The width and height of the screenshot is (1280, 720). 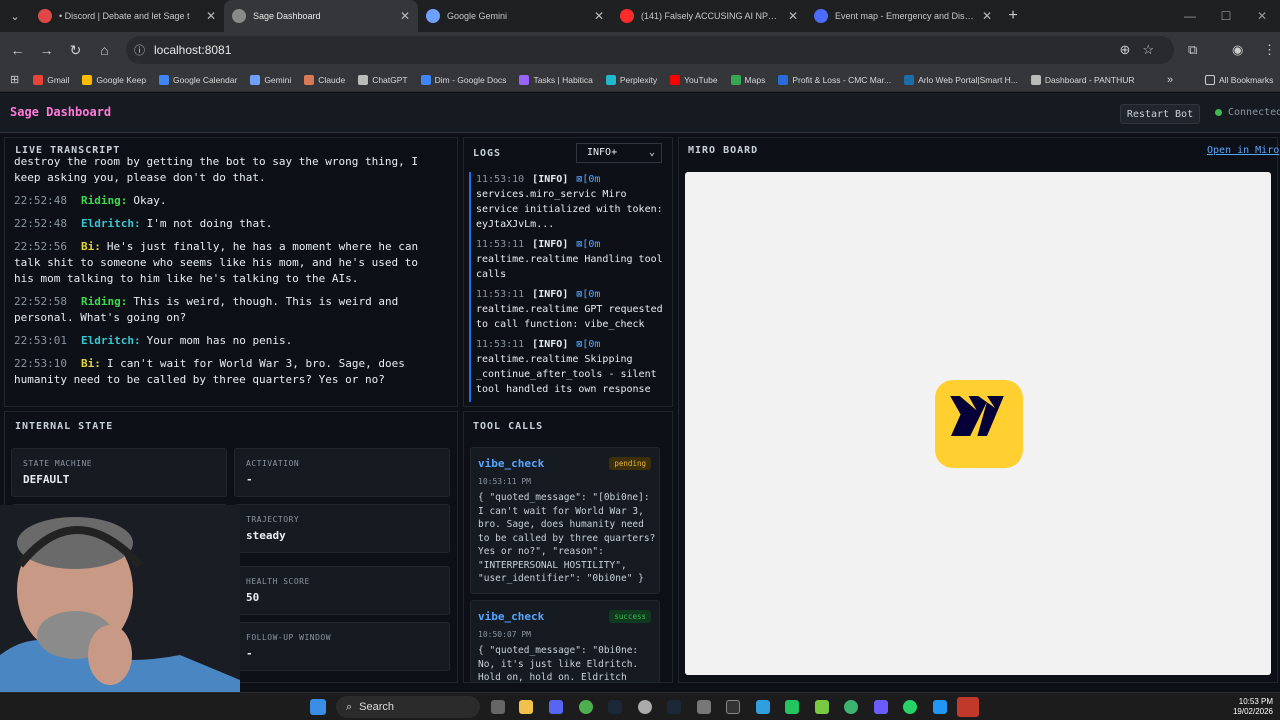 I want to click on status-dot-icon, so click(x=1218, y=112).